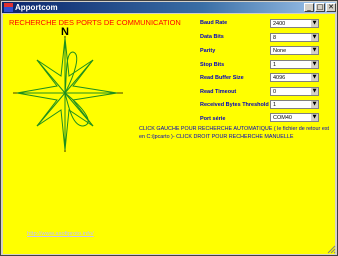 Image resolution: width=338 pixels, height=256 pixels. I want to click on read-timeout-label: Read Timeout, so click(218, 92).